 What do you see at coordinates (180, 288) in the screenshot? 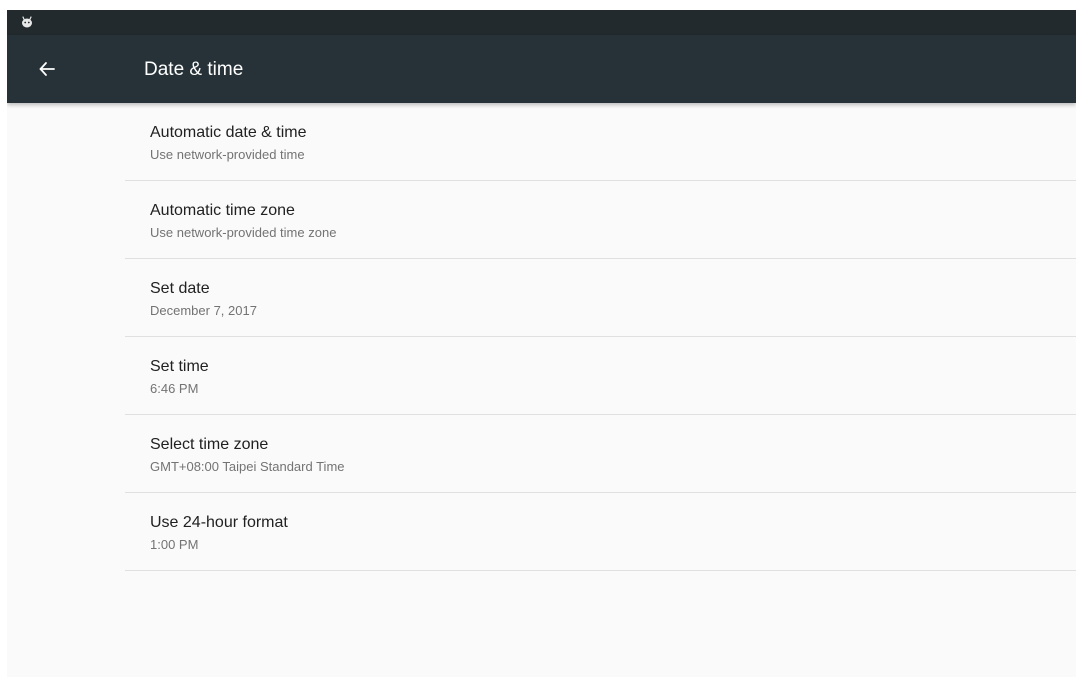
I see `setting-title: Set date` at bounding box center [180, 288].